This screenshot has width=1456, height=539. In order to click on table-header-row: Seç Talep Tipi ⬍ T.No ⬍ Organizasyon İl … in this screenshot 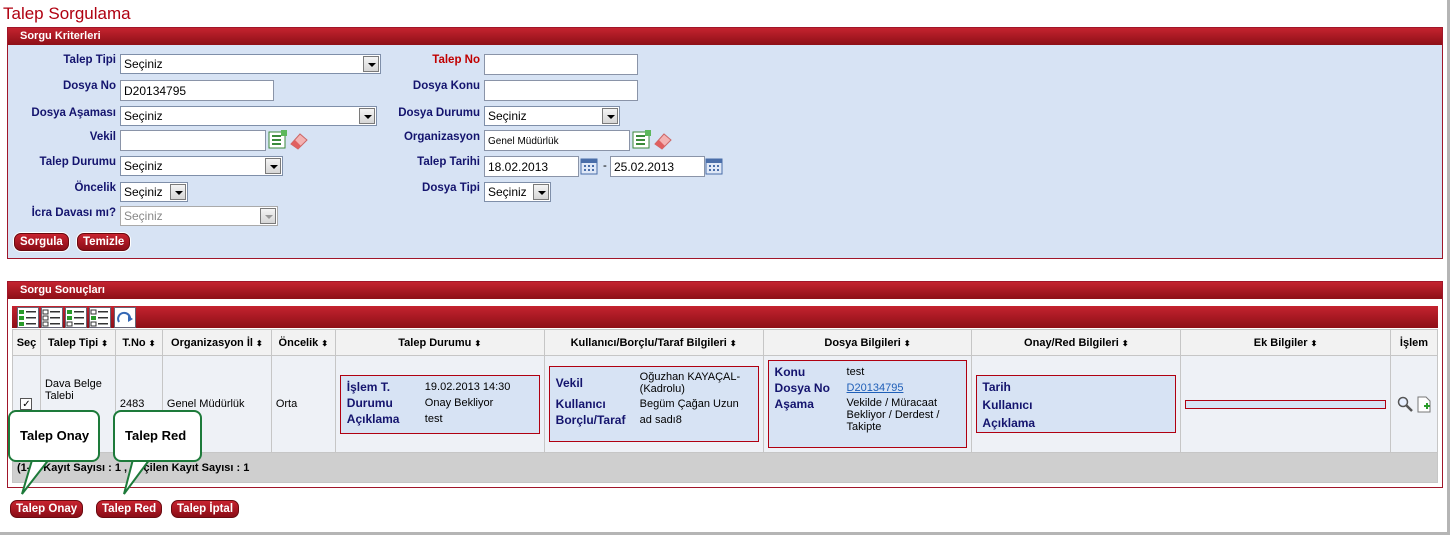, I will do `click(725, 342)`.